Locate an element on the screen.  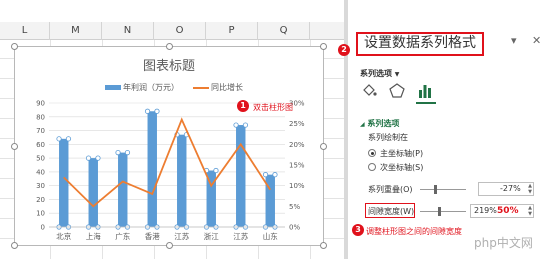
y2-tick-label: 15% is located at coordinates (297, 166).